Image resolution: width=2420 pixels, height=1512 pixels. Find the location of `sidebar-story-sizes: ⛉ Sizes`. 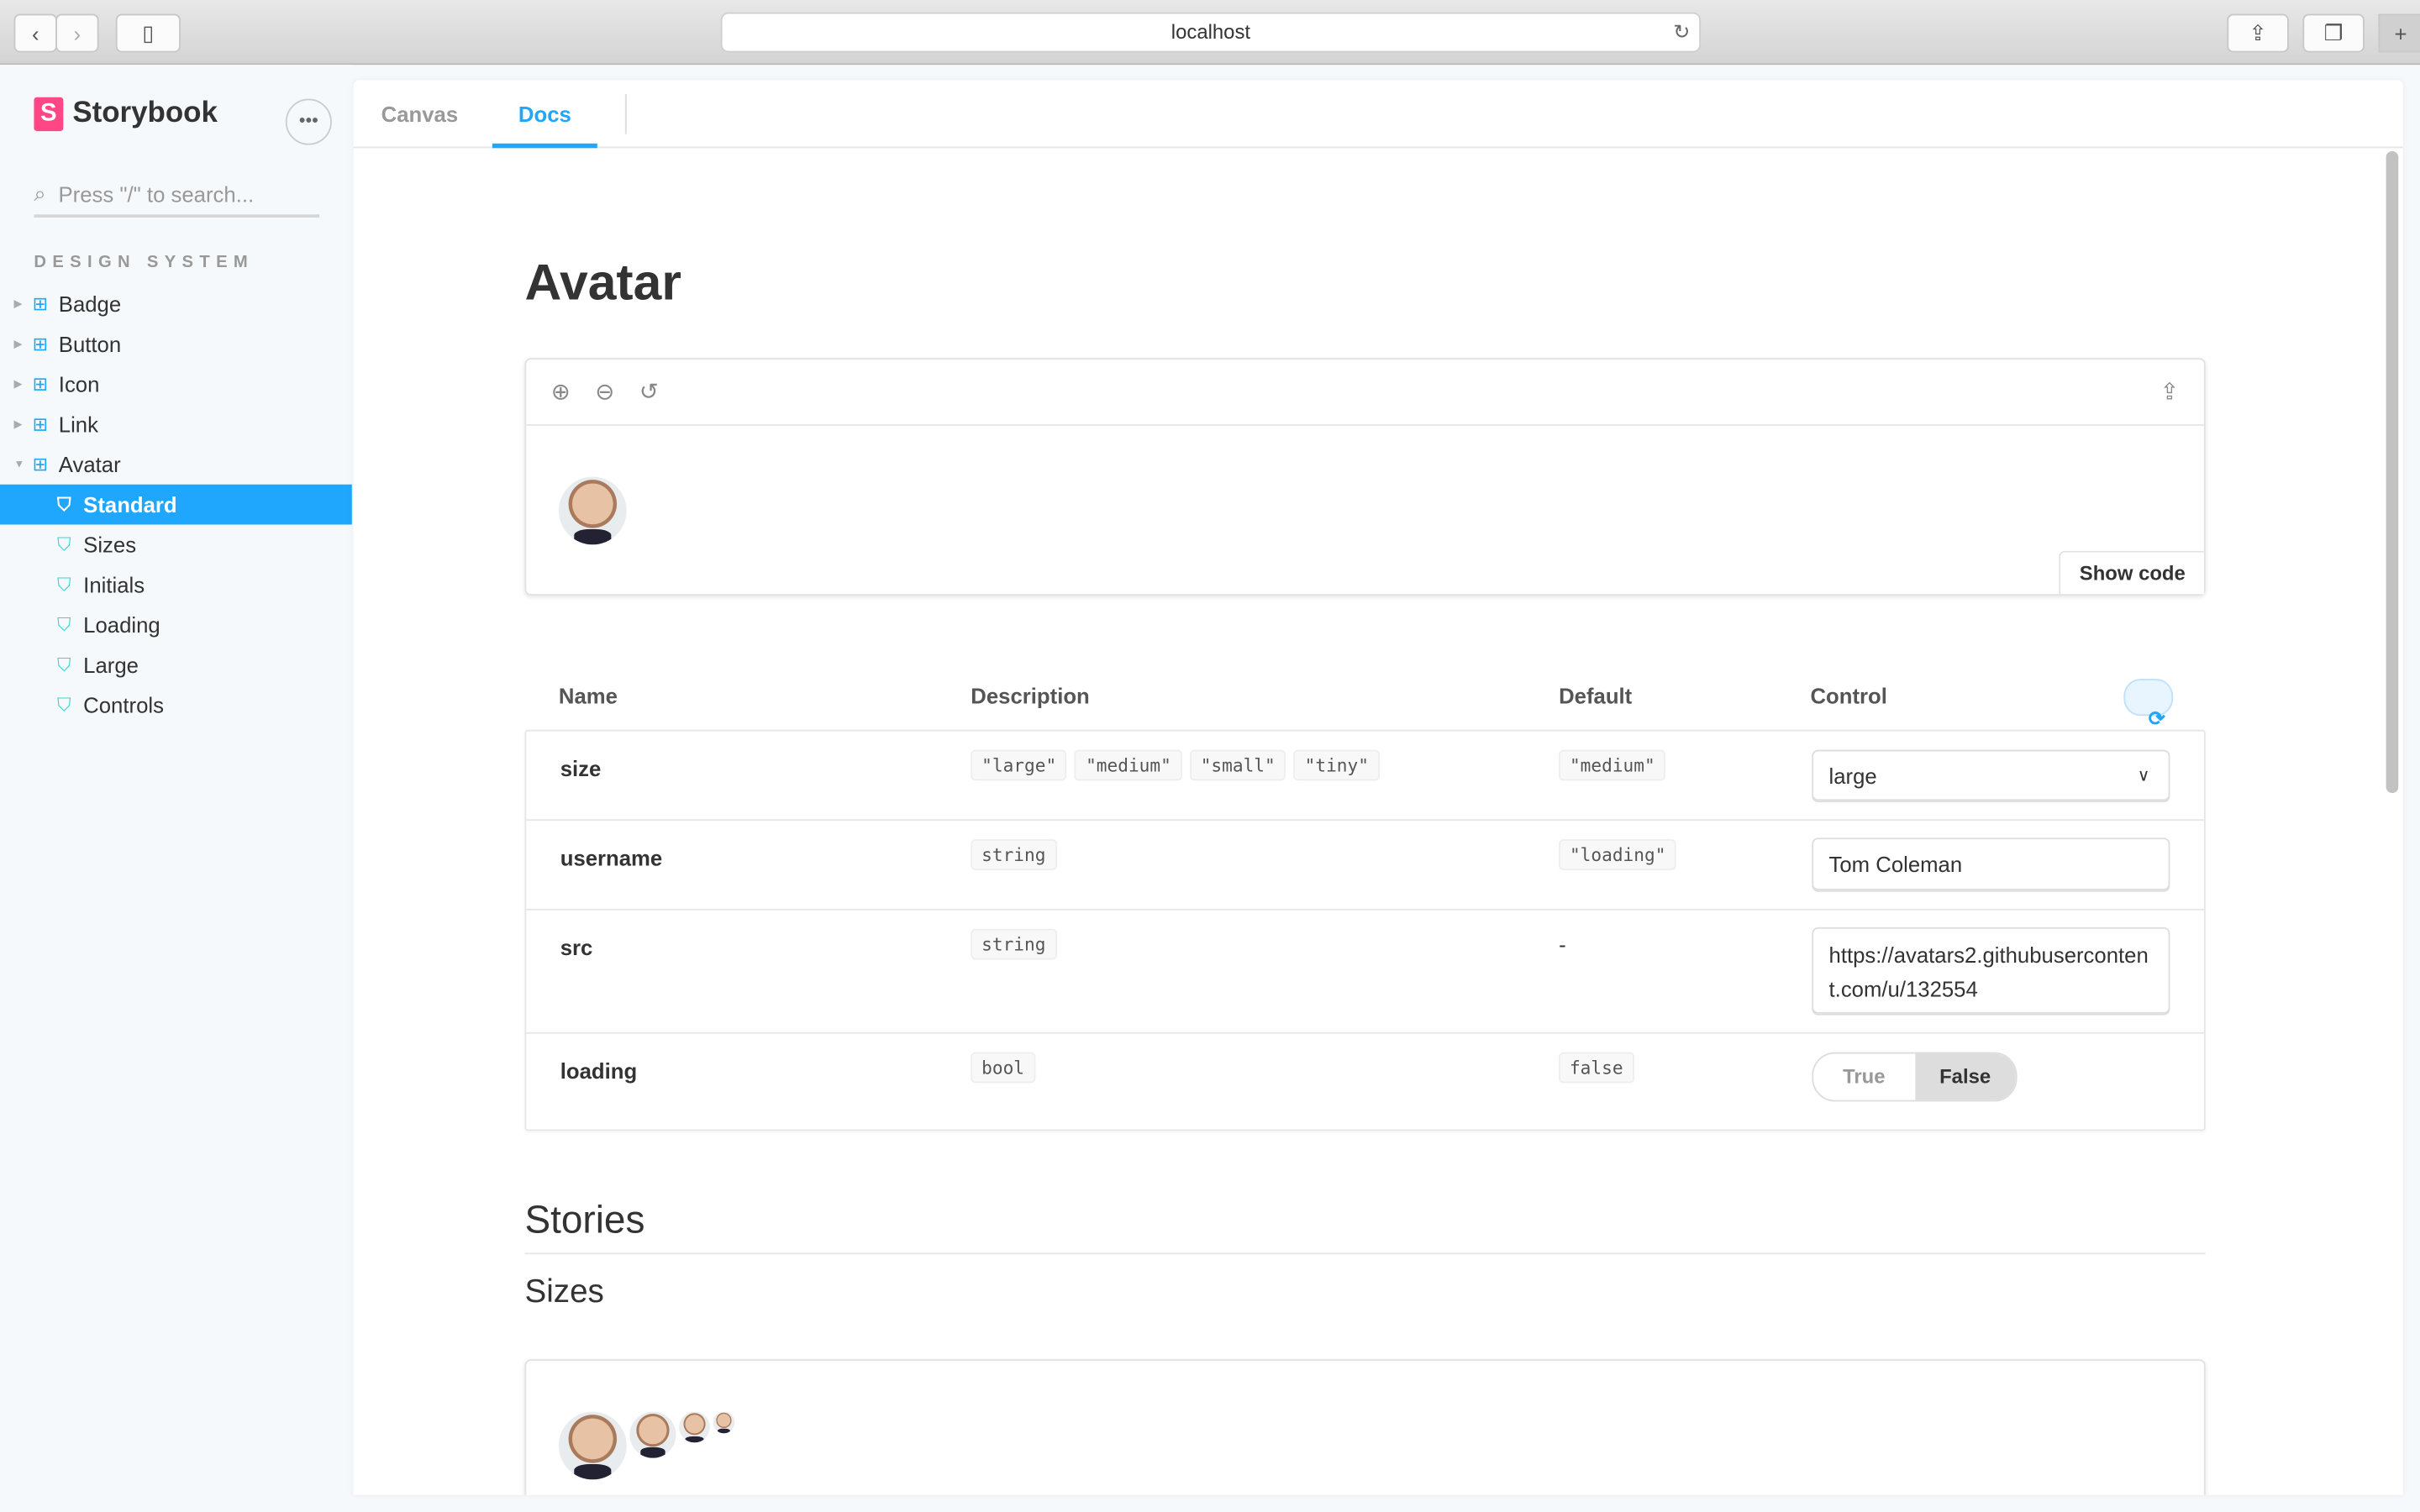

sidebar-story-sizes: ⛉ Sizes is located at coordinates (176, 544).